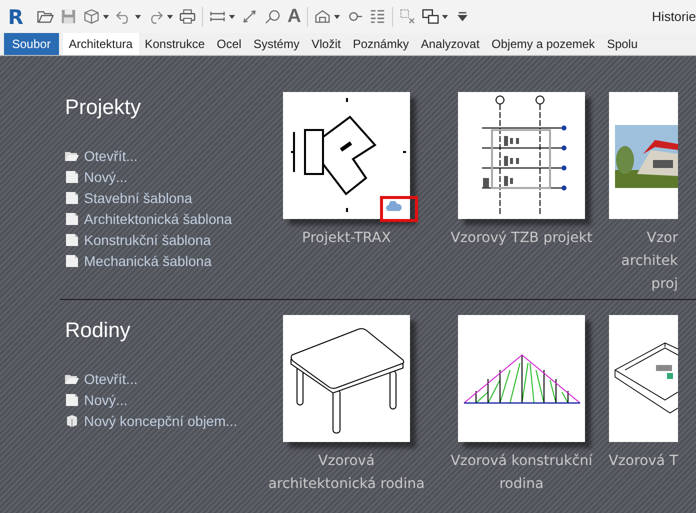  Describe the element at coordinates (323, 16) in the screenshot. I see `house-icon` at that location.